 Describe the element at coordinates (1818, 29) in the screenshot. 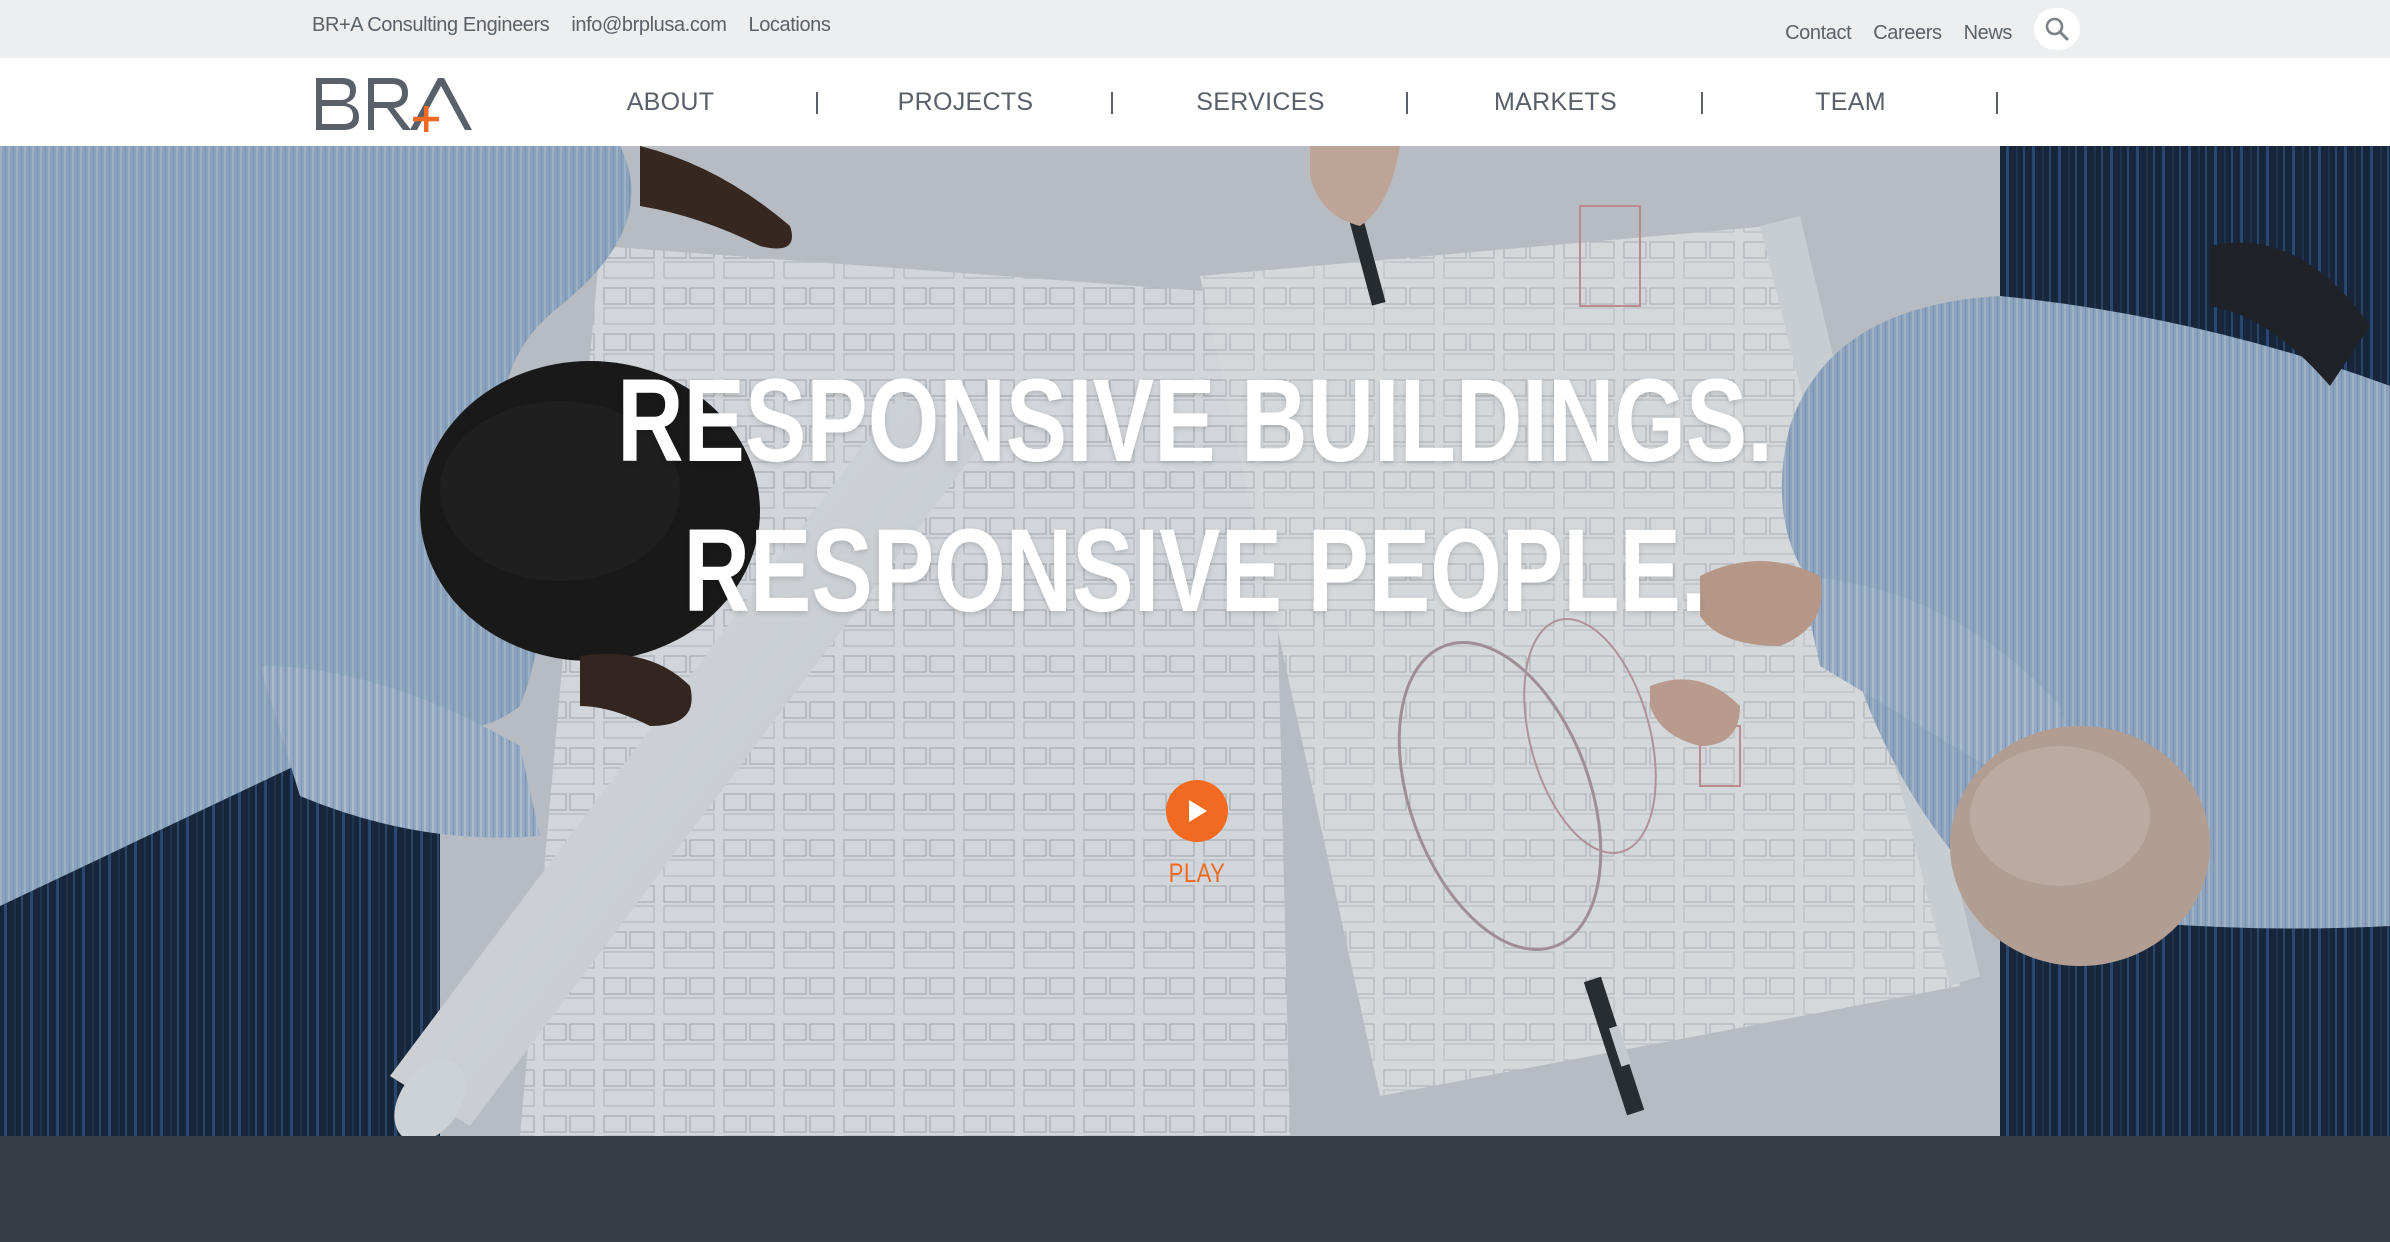

I see `contact-link: Contact` at that location.